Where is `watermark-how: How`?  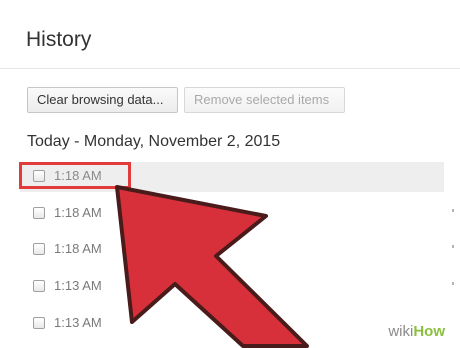
watermark-how: How is located at coordinates (429, 331).